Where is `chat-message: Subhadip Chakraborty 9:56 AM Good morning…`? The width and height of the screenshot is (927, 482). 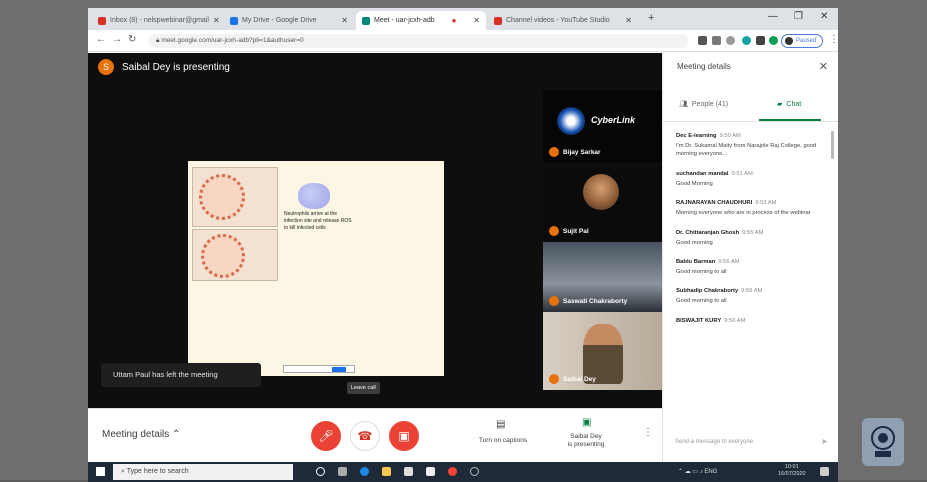
chat-message: Subhadip Chakraborty 9:56 AM Good morning… is located at coordinates (753, 296).